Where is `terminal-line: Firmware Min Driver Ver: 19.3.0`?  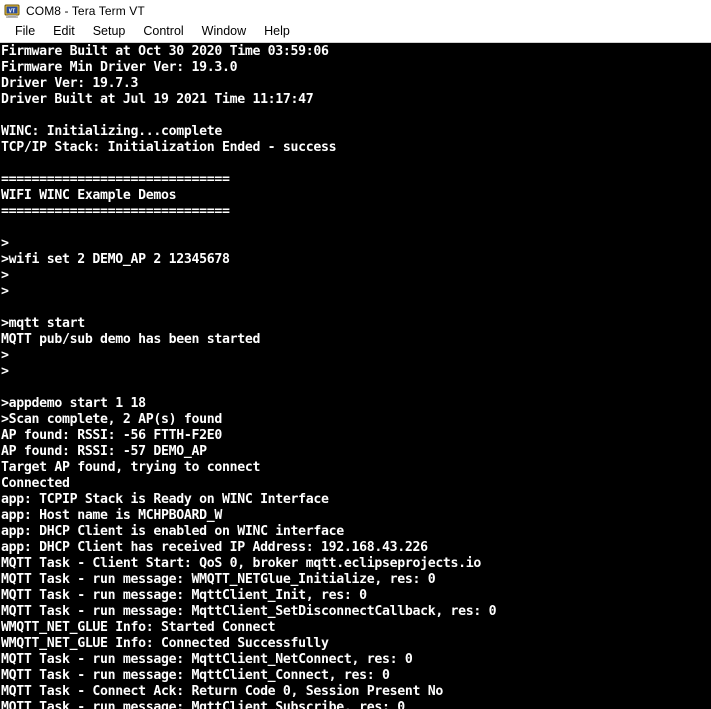 terminal-line: Firmware Min Driver Ver: 19.3.0 is located at coordinates (119, 67).